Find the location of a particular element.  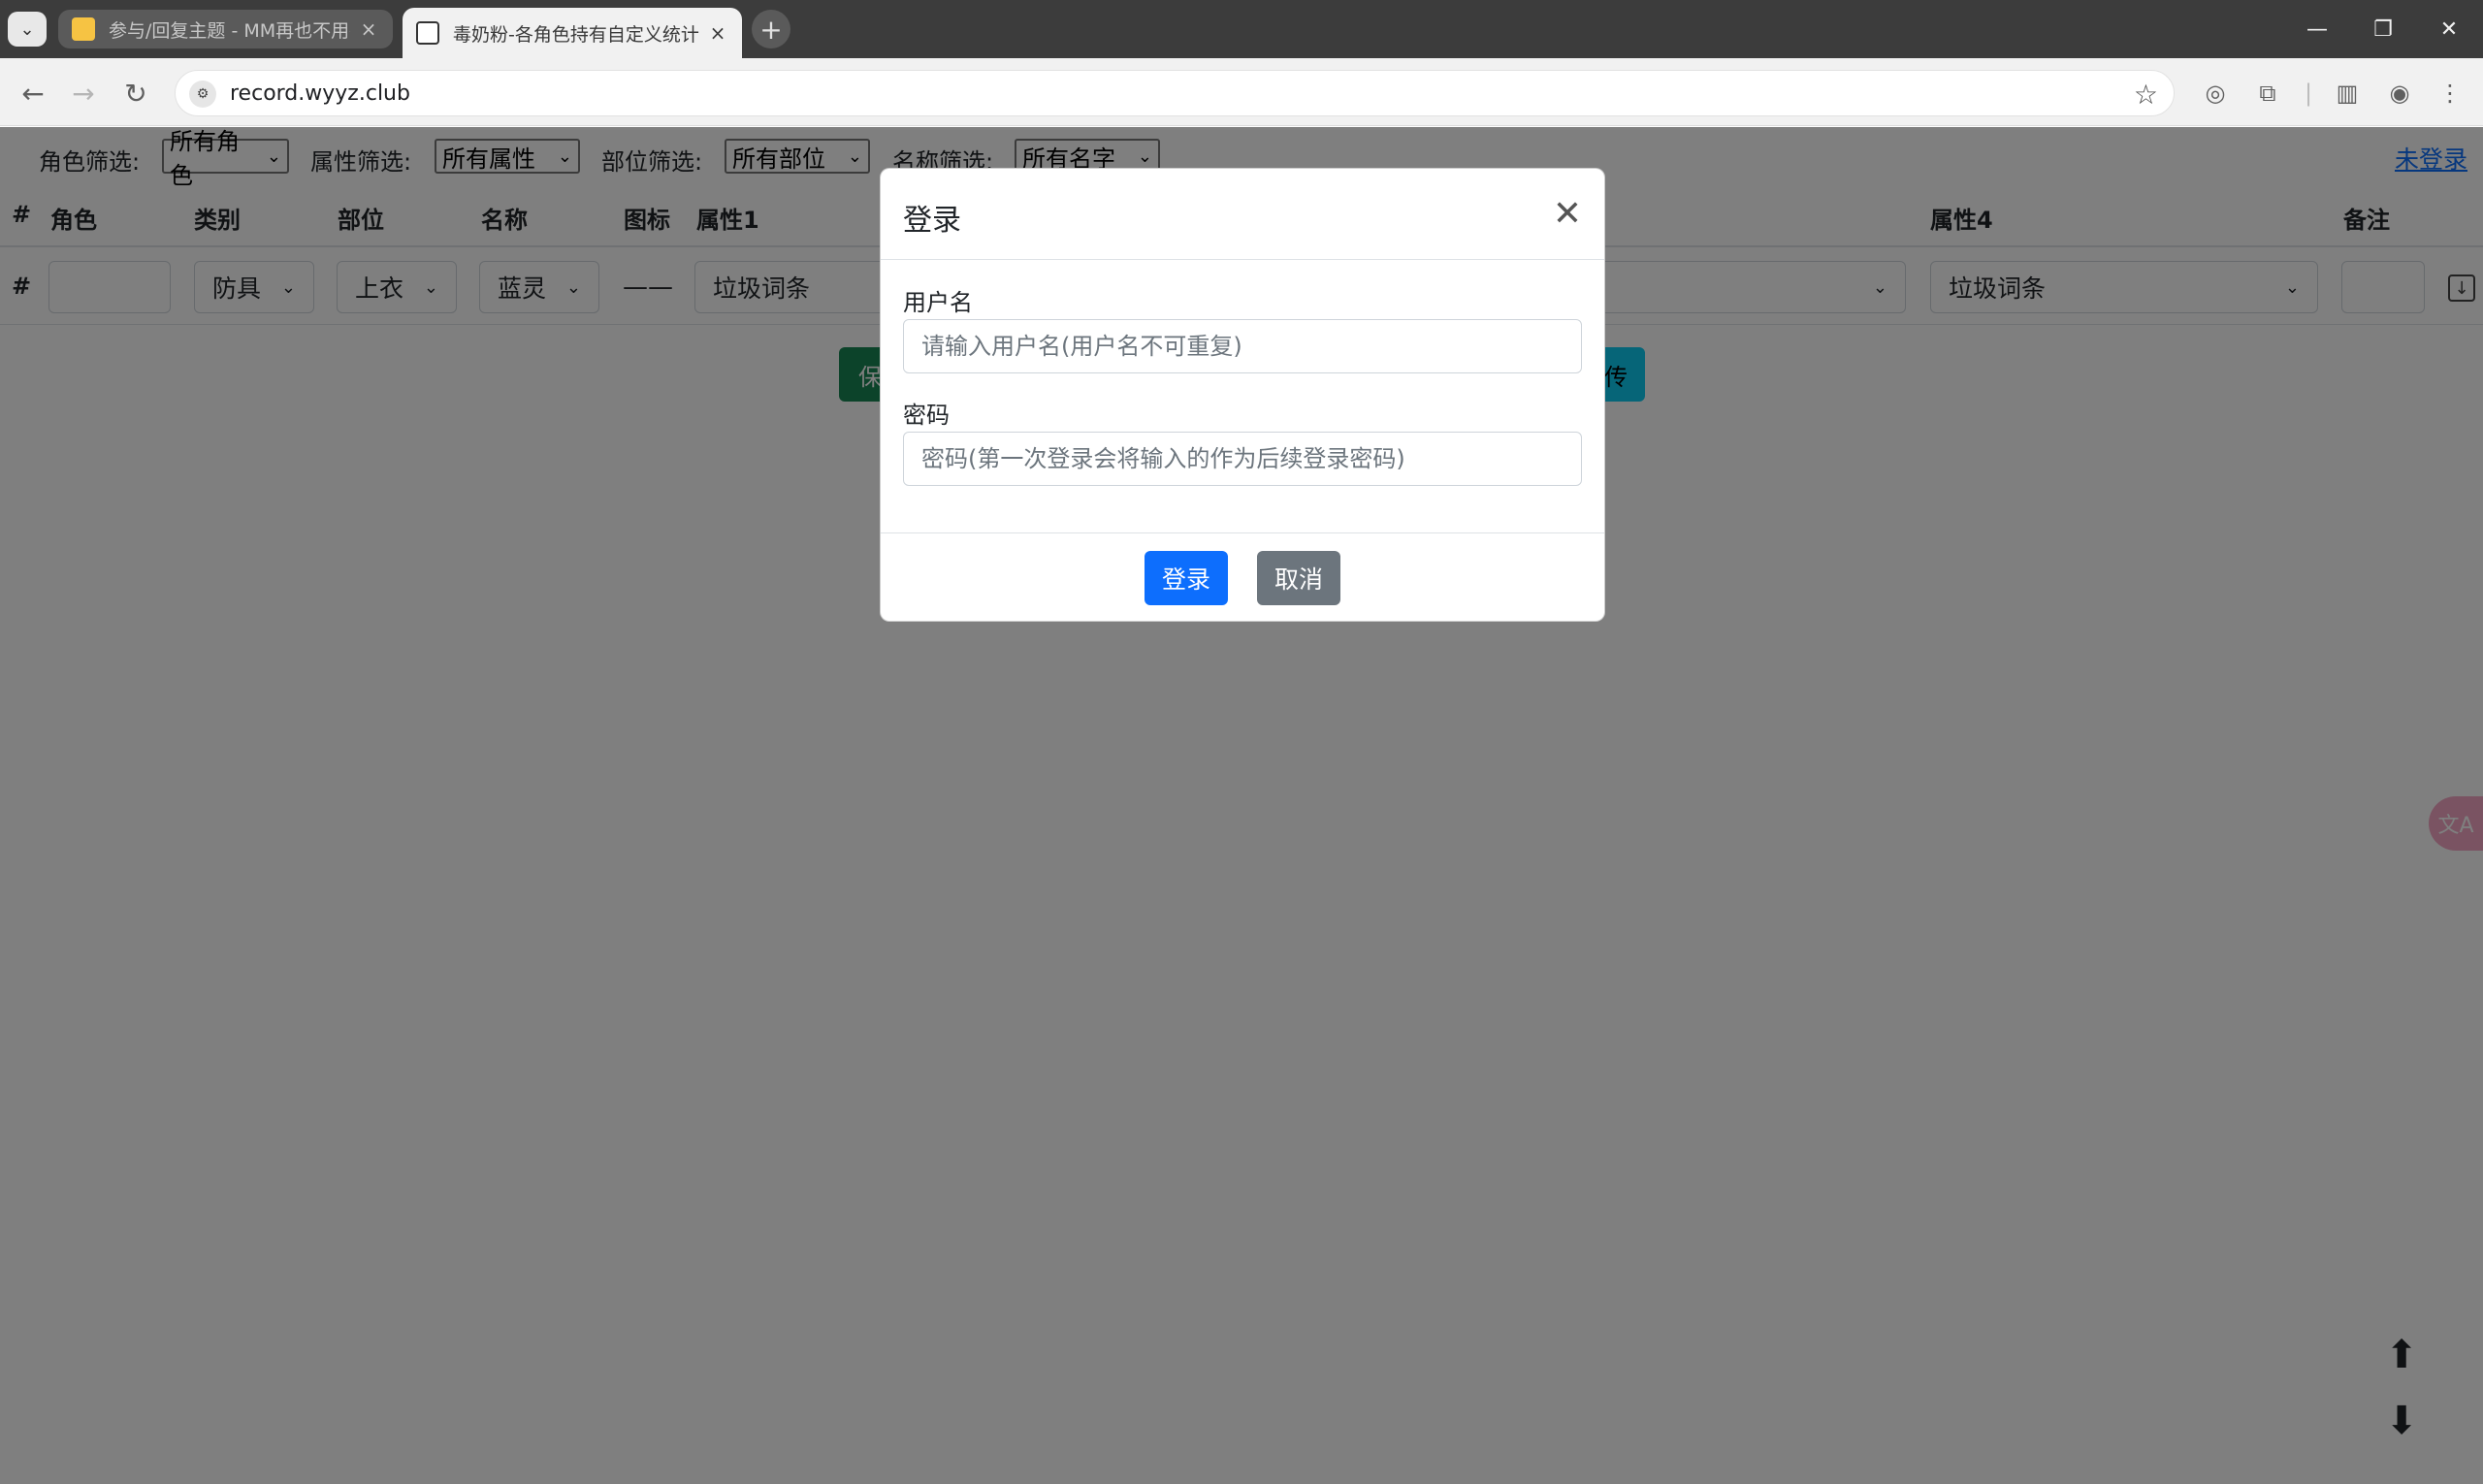

username-label: 用户名 is located at coordinates (938, 302).